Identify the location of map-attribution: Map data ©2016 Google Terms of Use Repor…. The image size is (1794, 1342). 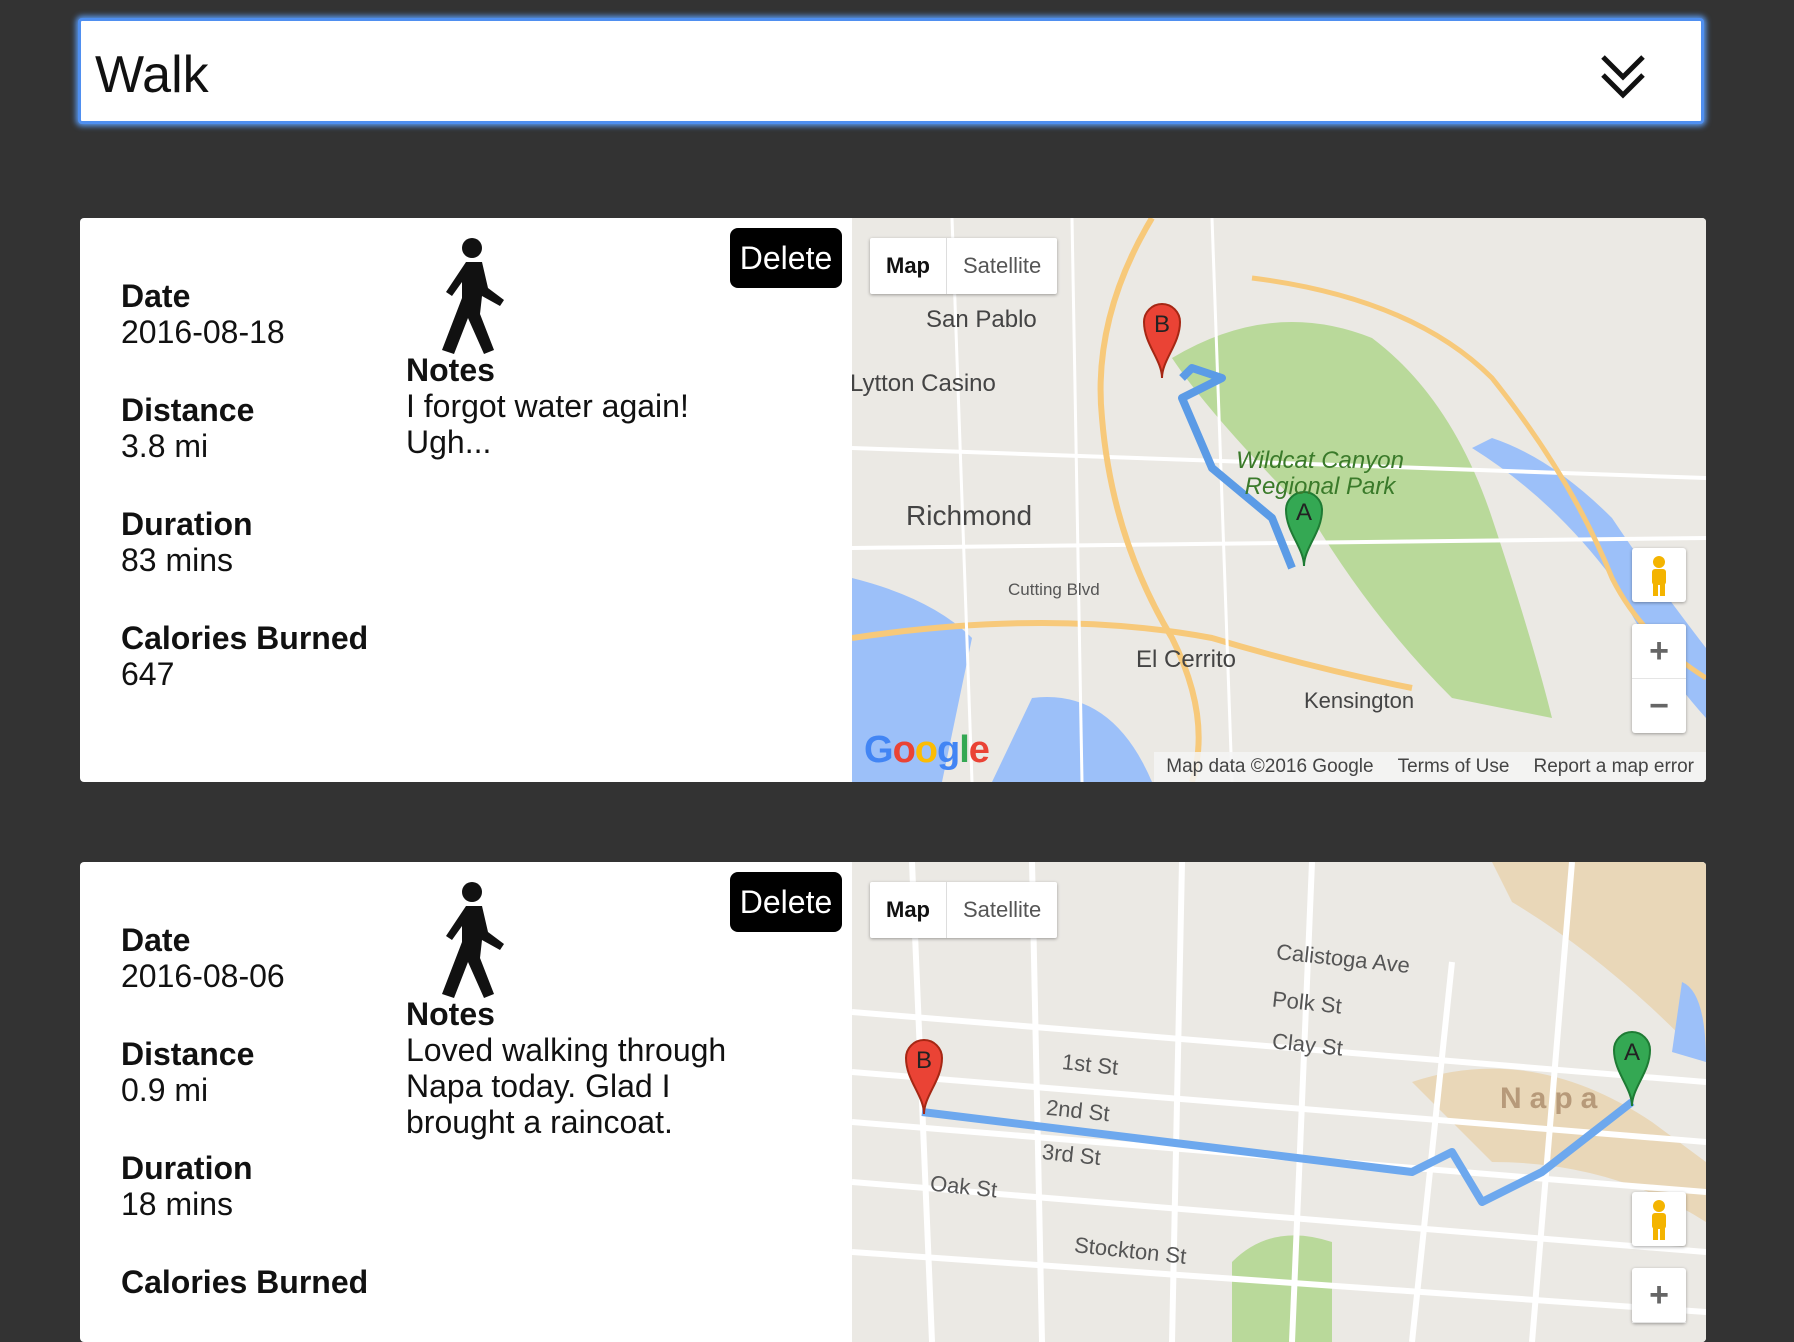
(1430, 767).